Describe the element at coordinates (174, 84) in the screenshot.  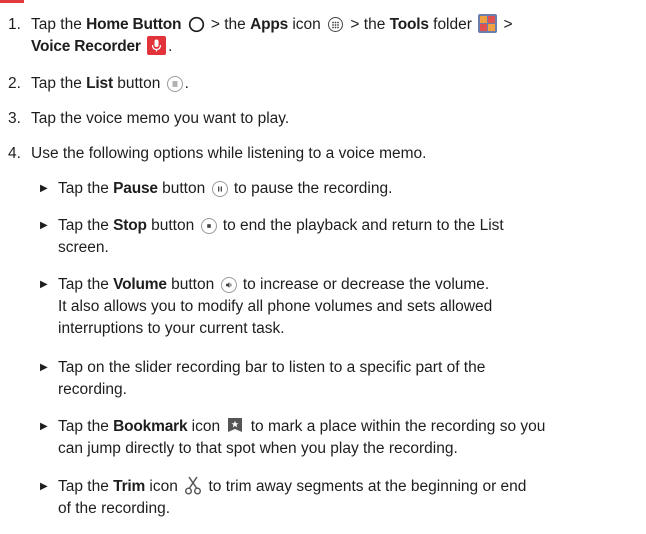
I see `list-button-icon` at that location.